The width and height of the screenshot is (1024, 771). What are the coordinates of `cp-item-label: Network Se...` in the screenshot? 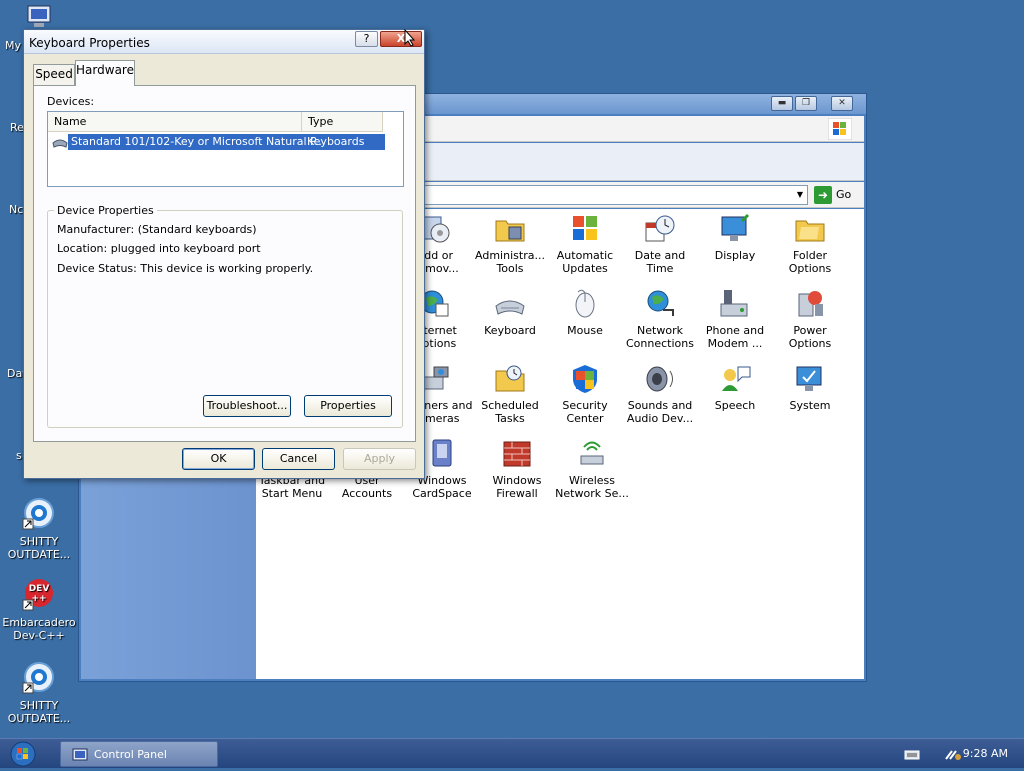 It's located at (592, 493).